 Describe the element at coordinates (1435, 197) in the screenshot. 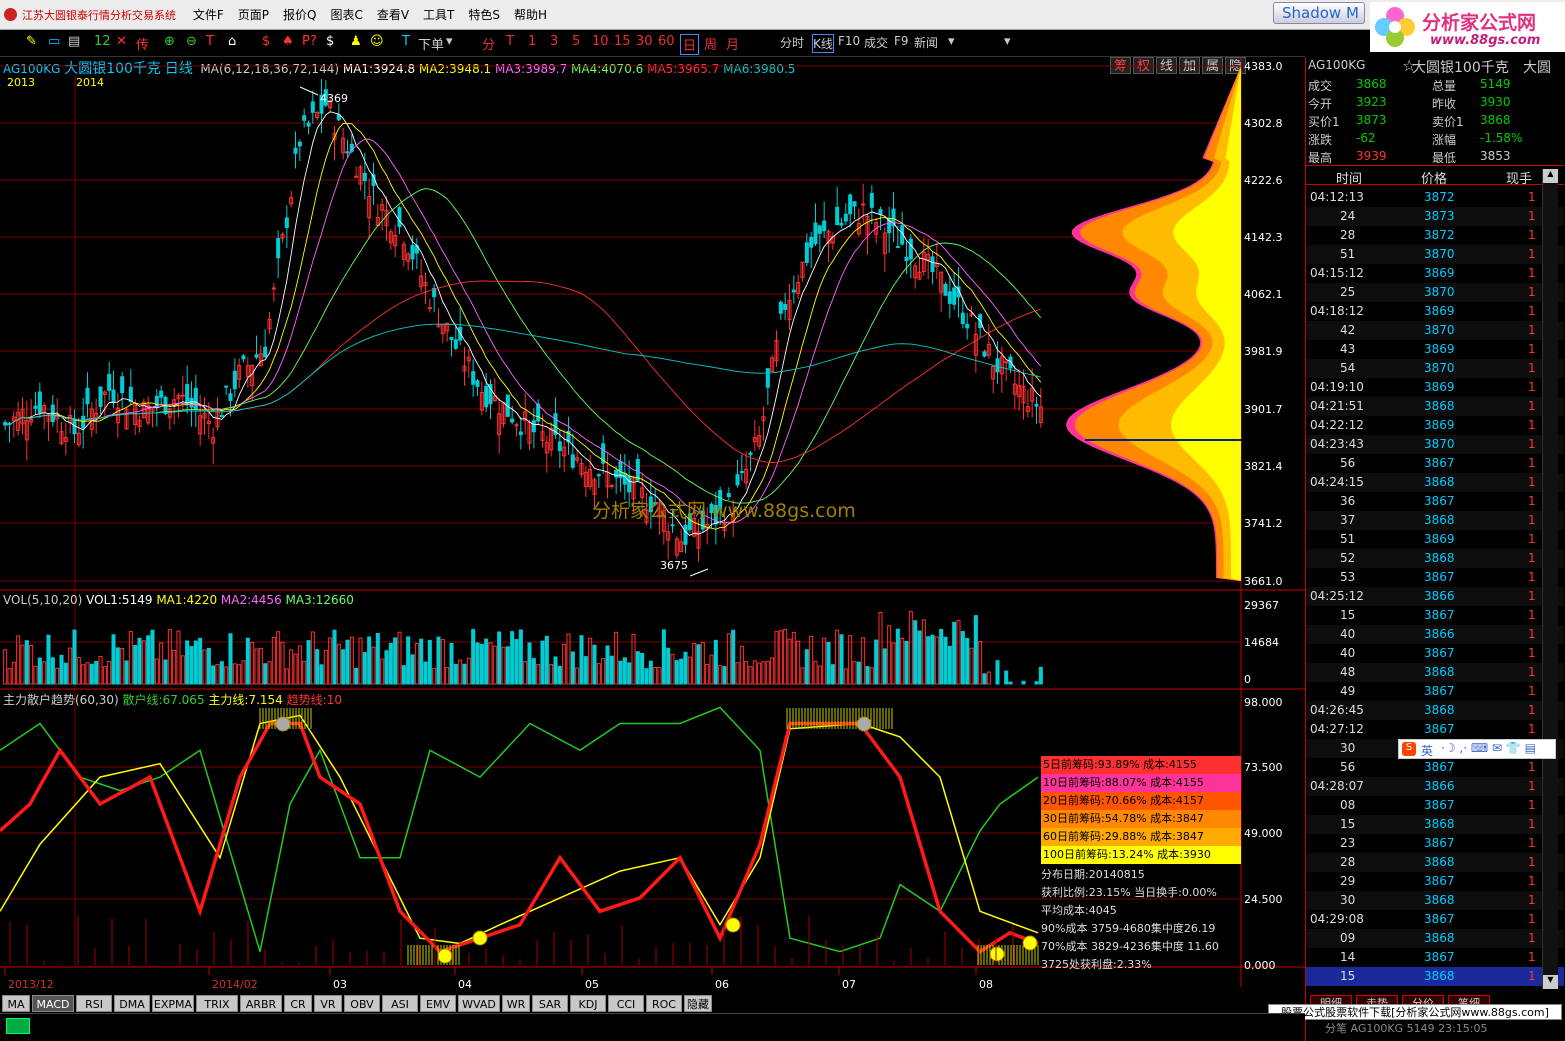

I see `tick-row: 04:12:13 3872 1` at that location.